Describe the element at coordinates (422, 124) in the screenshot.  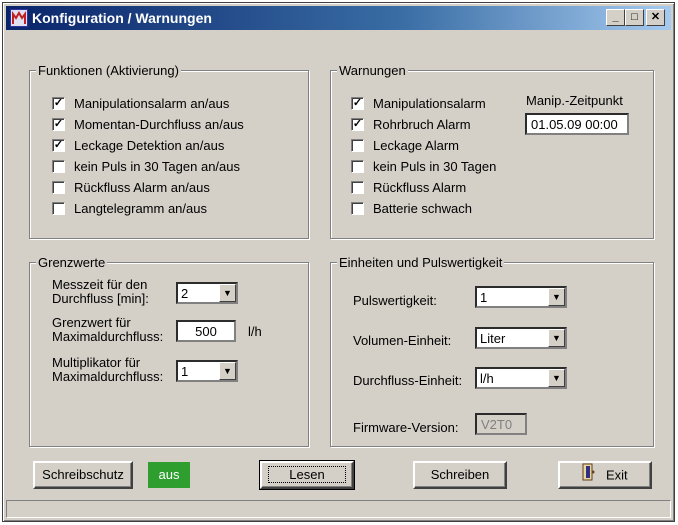
I see `warnungen-checkbox-label: Rohrbruch Alarm` at that location.